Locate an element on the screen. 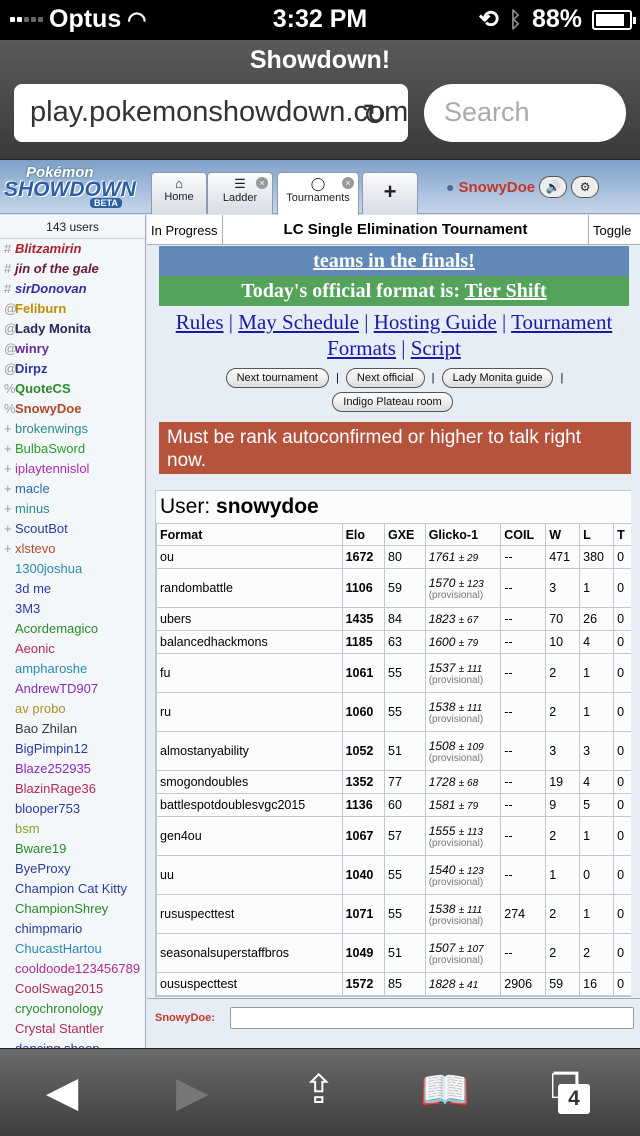  table-cell: oususpecttest is located at coordinates (249, 984).